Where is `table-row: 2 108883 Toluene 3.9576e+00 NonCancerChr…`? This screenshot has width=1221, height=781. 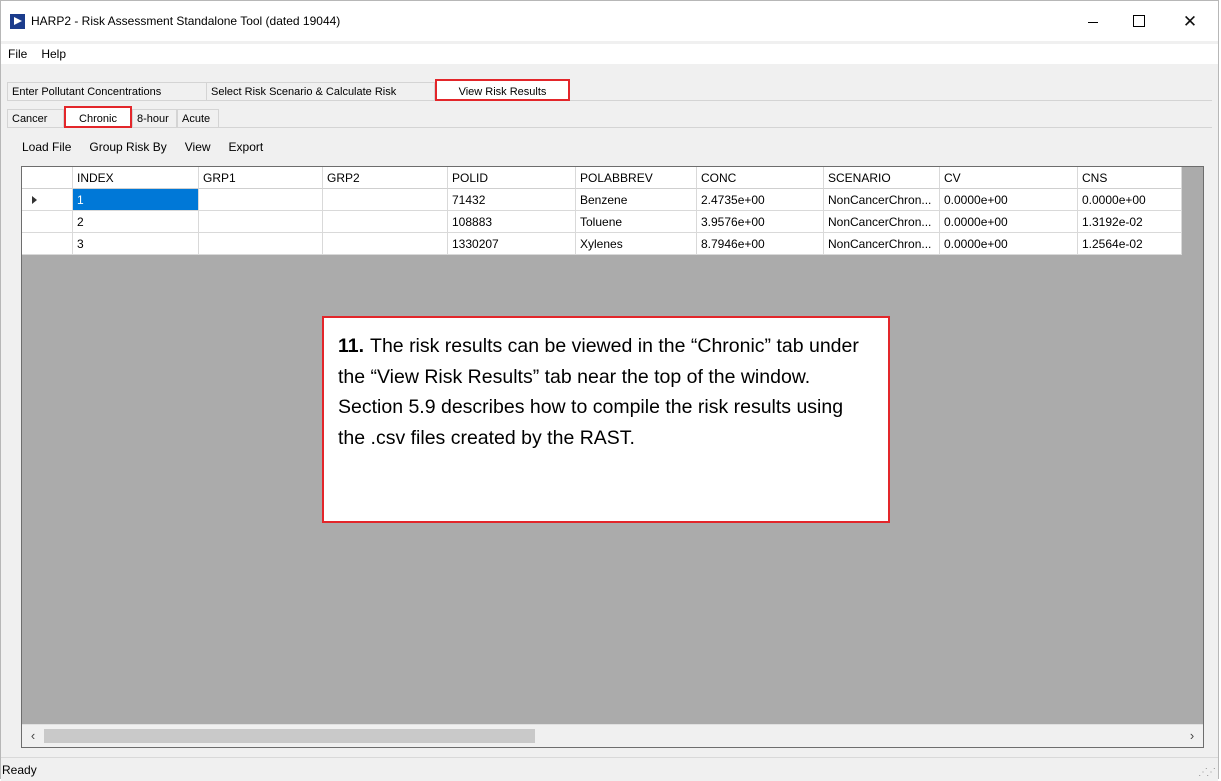 table-row: 2 108883 Toluene 3.9576e+00 NonCancerChr… is located at coordinates (602, 222).